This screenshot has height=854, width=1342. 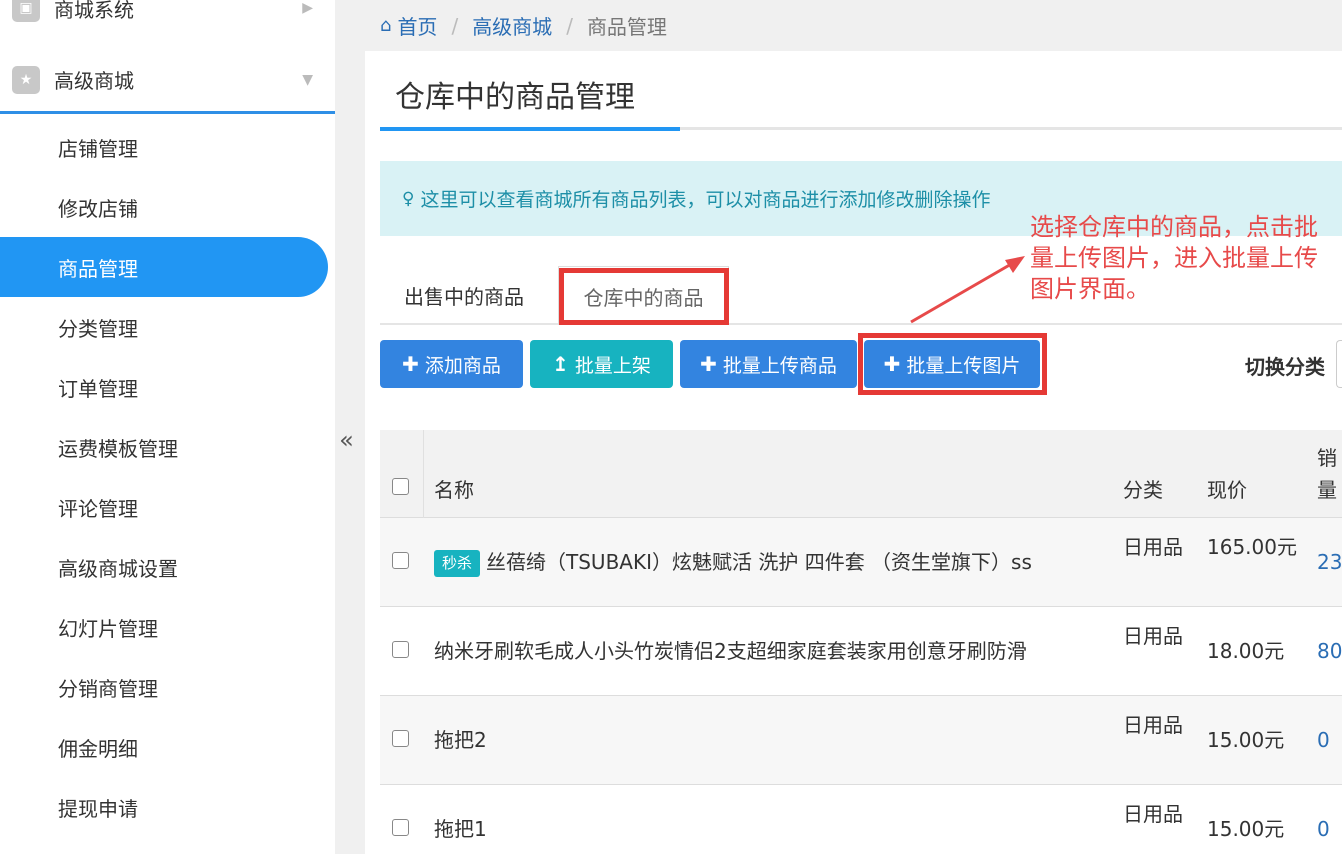 What do you see at coordinates (952, 364) in the screenshot?
I see `highlight-box-upload-images` at bounding box center [952, 364].